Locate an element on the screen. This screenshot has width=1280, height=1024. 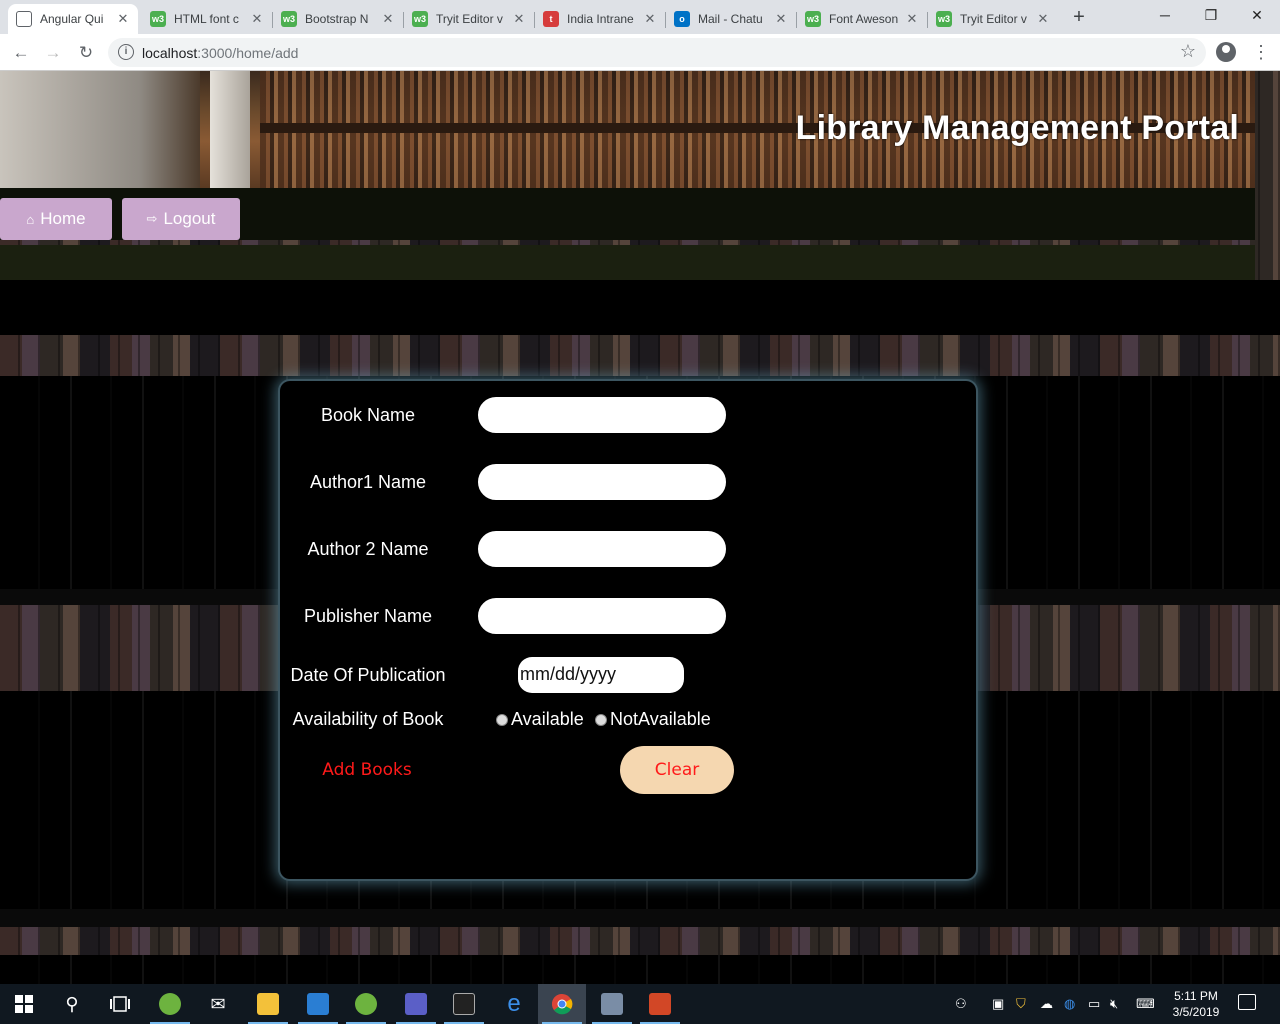
tray-app-icon: ▣ is located at coordinates (998, 1004).